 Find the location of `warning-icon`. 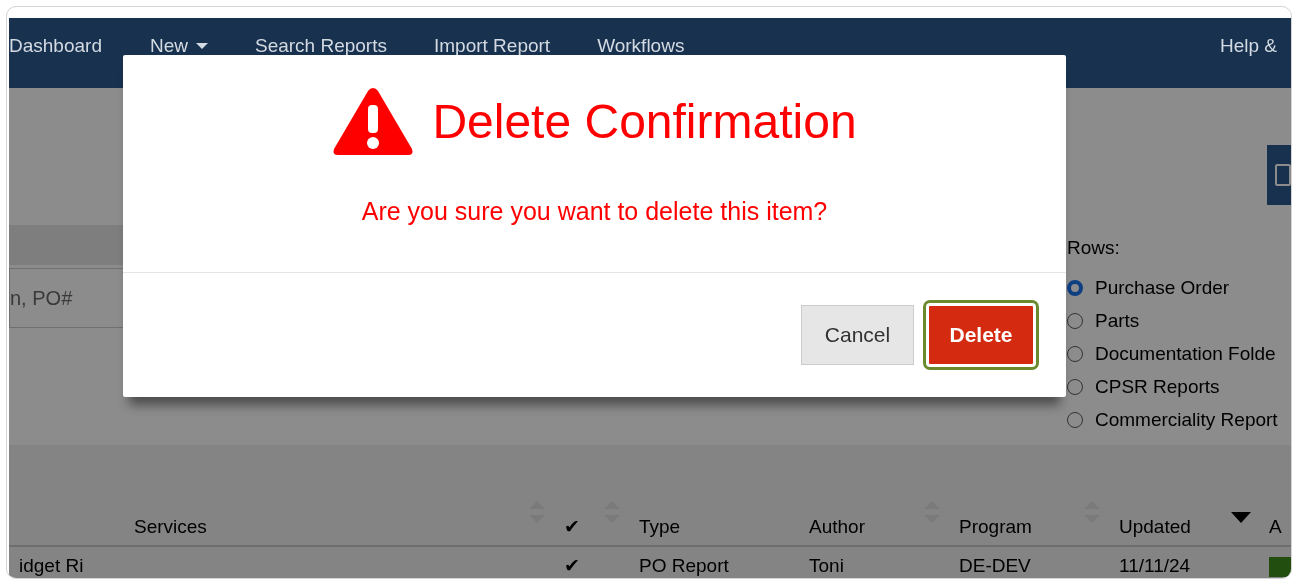

warning-icon is located at coordinates (373, 121).